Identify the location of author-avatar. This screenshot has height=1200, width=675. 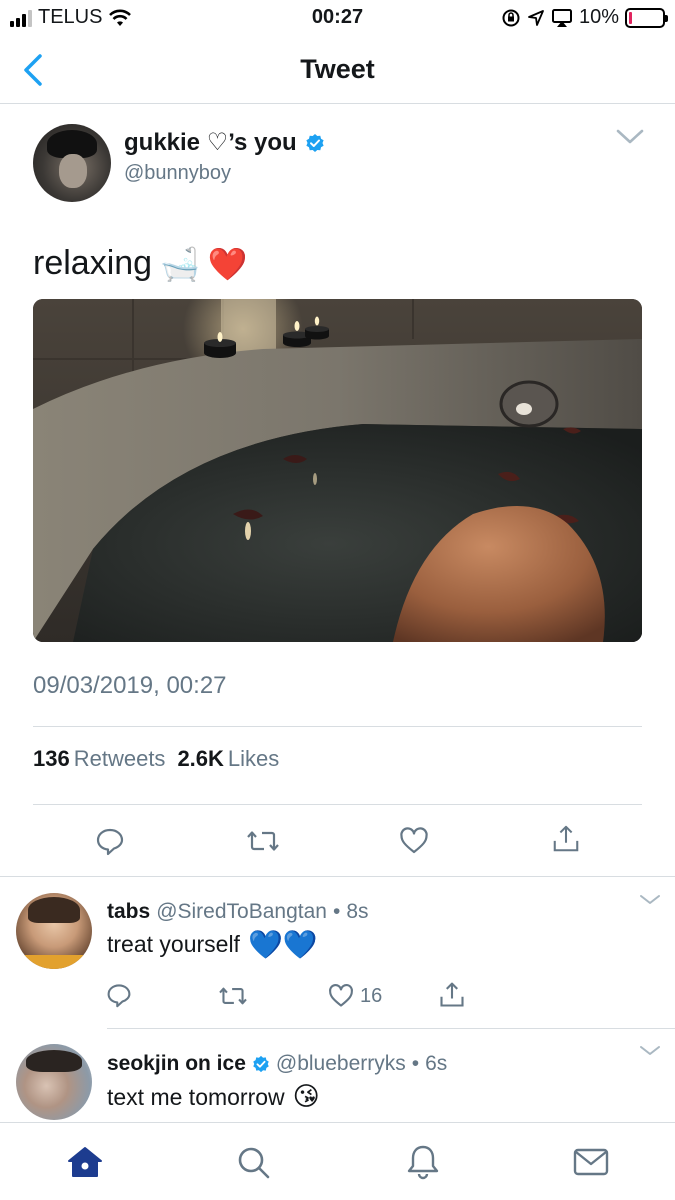
(72, 163).